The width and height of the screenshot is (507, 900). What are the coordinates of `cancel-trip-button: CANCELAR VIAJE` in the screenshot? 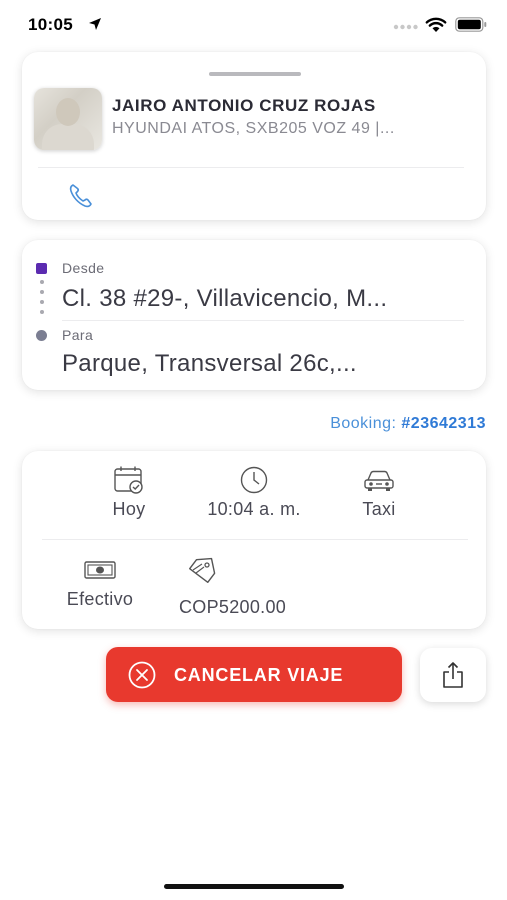 It's located at (254, 674).